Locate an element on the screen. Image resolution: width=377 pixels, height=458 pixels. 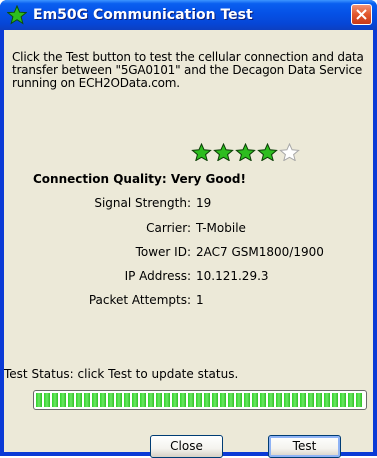
packet-attempts-label: Packet Attempts: is located at coordinates (139, 300).